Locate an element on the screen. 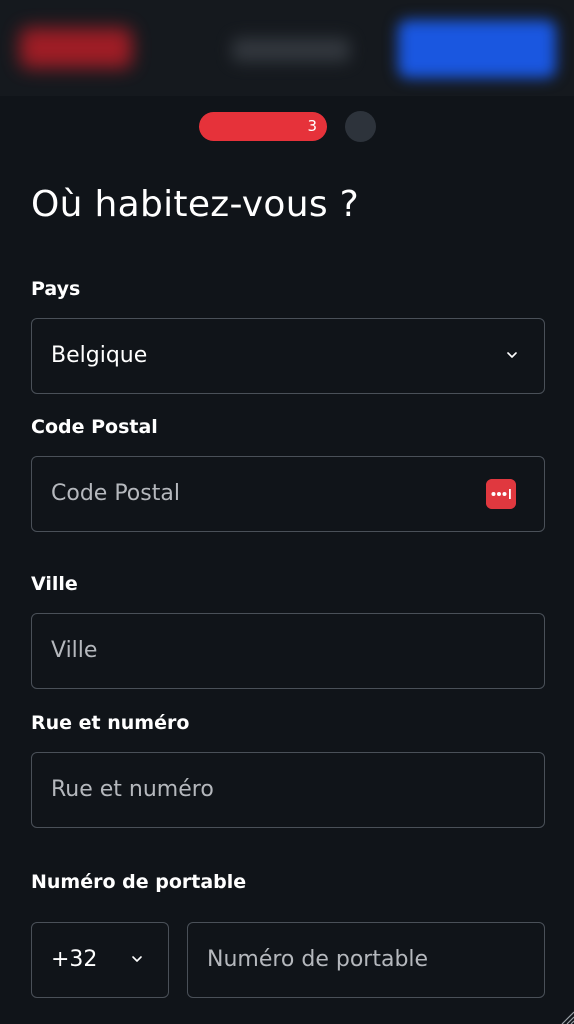 The height and width of the screenshot is (1024, 574). resize-handle-icon is located at coordinates (566, 1016).